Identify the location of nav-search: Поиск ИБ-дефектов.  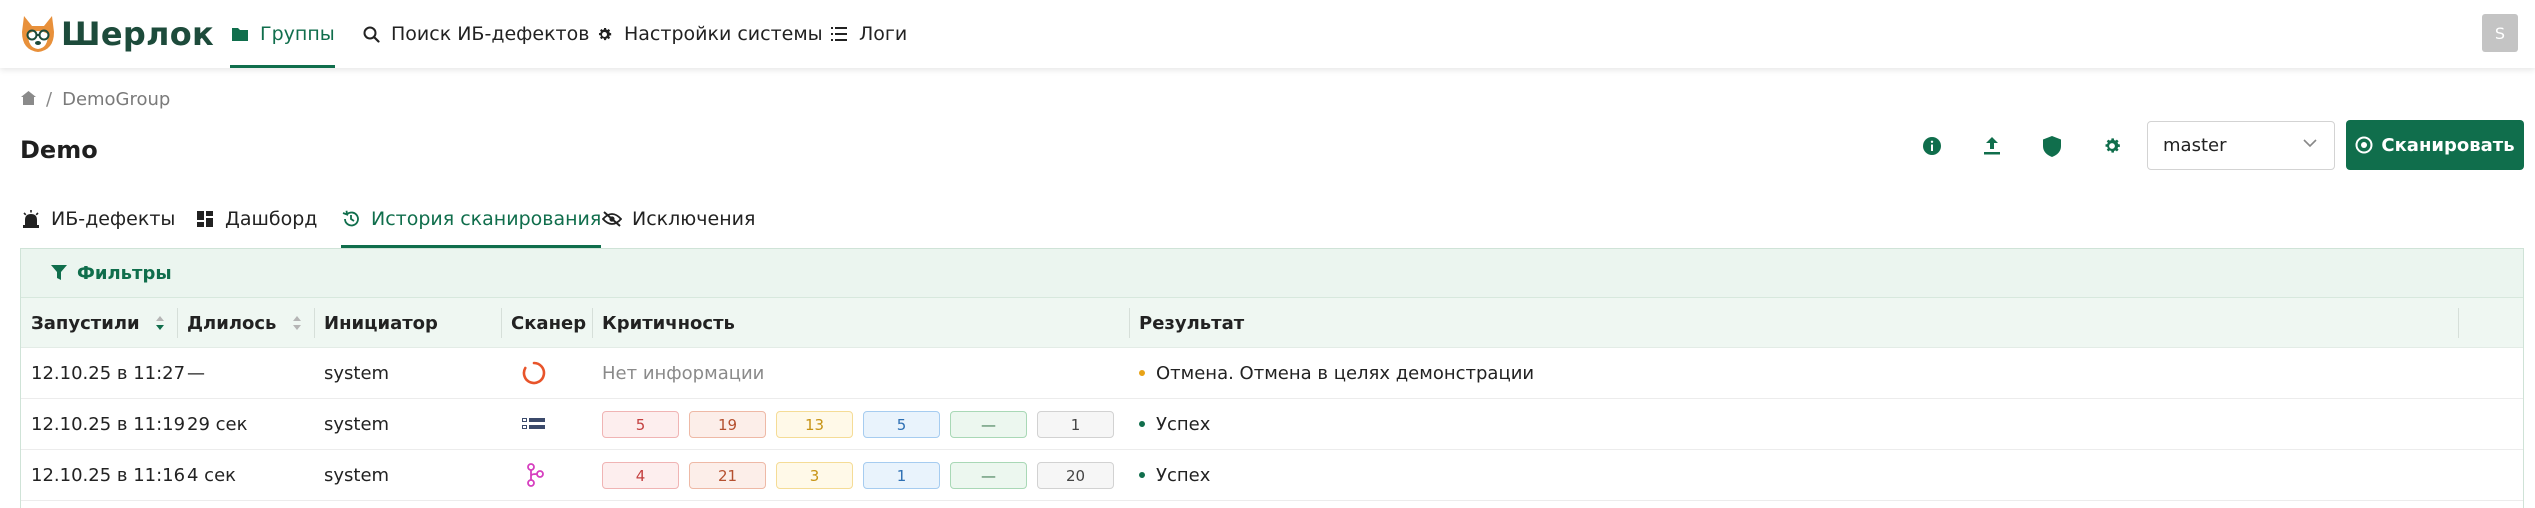
(475, 34).